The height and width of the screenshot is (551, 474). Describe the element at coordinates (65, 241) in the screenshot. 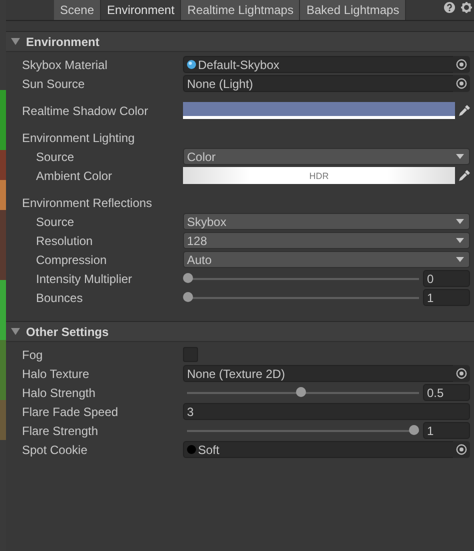

I see `field-label: Resolution` at that location.